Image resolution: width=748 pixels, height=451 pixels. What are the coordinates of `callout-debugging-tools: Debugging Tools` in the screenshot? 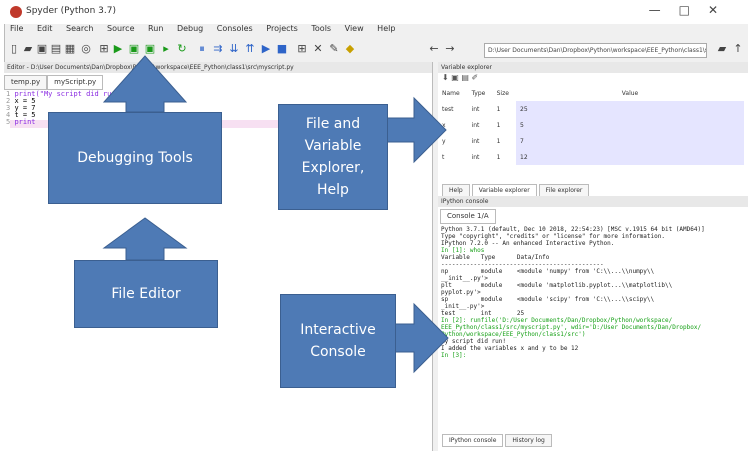 It's located at (135, 158).